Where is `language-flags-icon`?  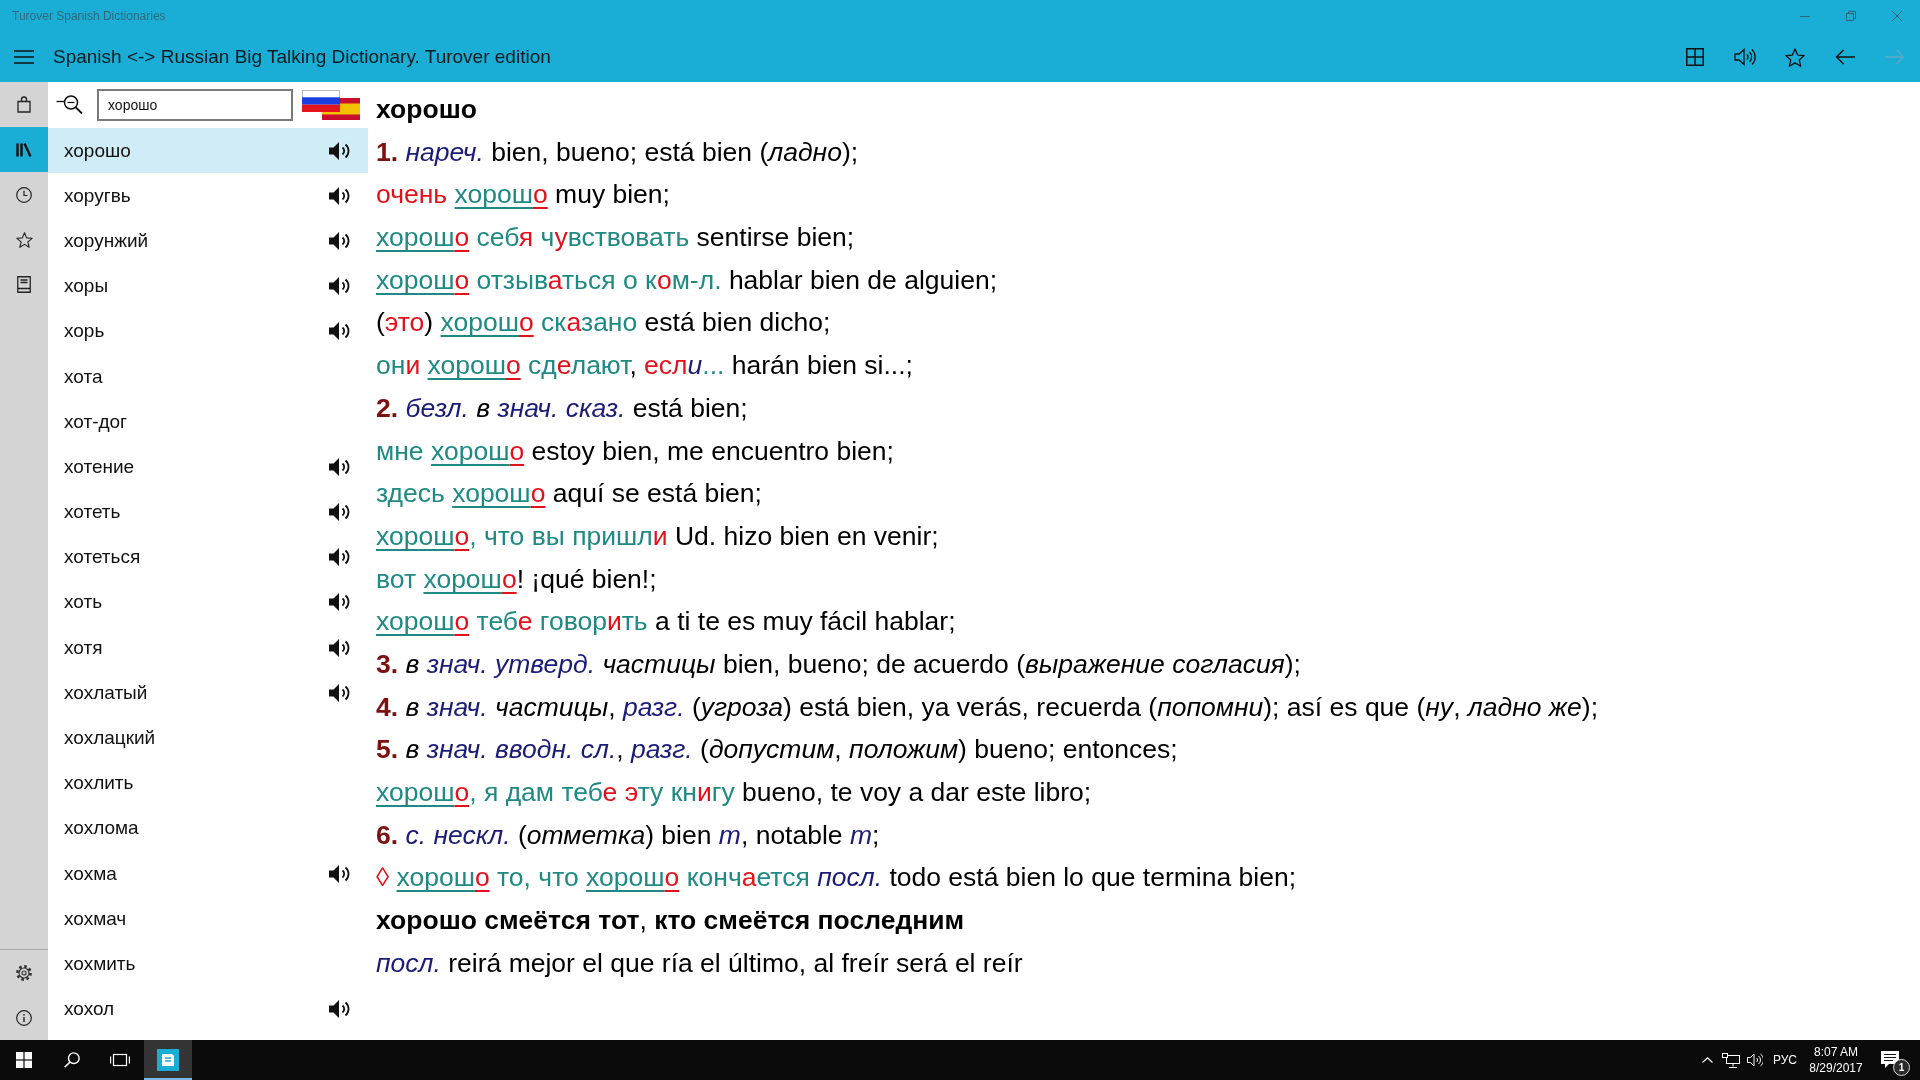
language-flags-icon is located at coordinates (331, 105).